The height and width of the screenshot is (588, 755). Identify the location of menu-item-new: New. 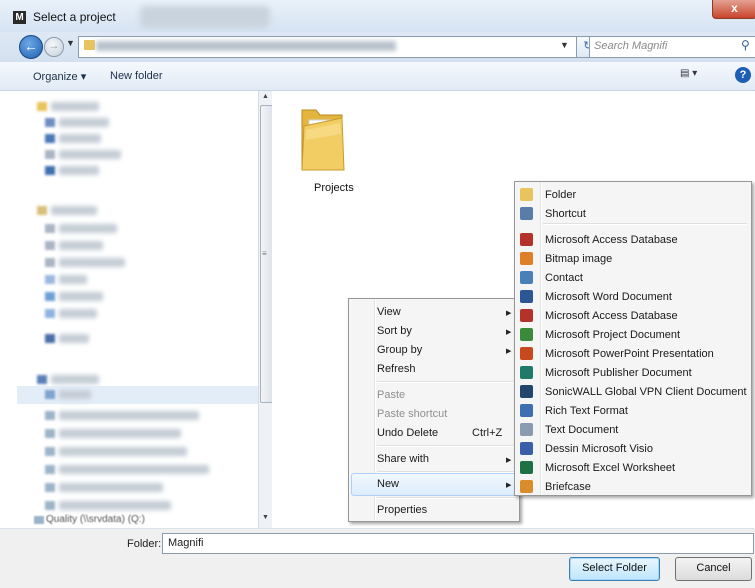
(388, 484).